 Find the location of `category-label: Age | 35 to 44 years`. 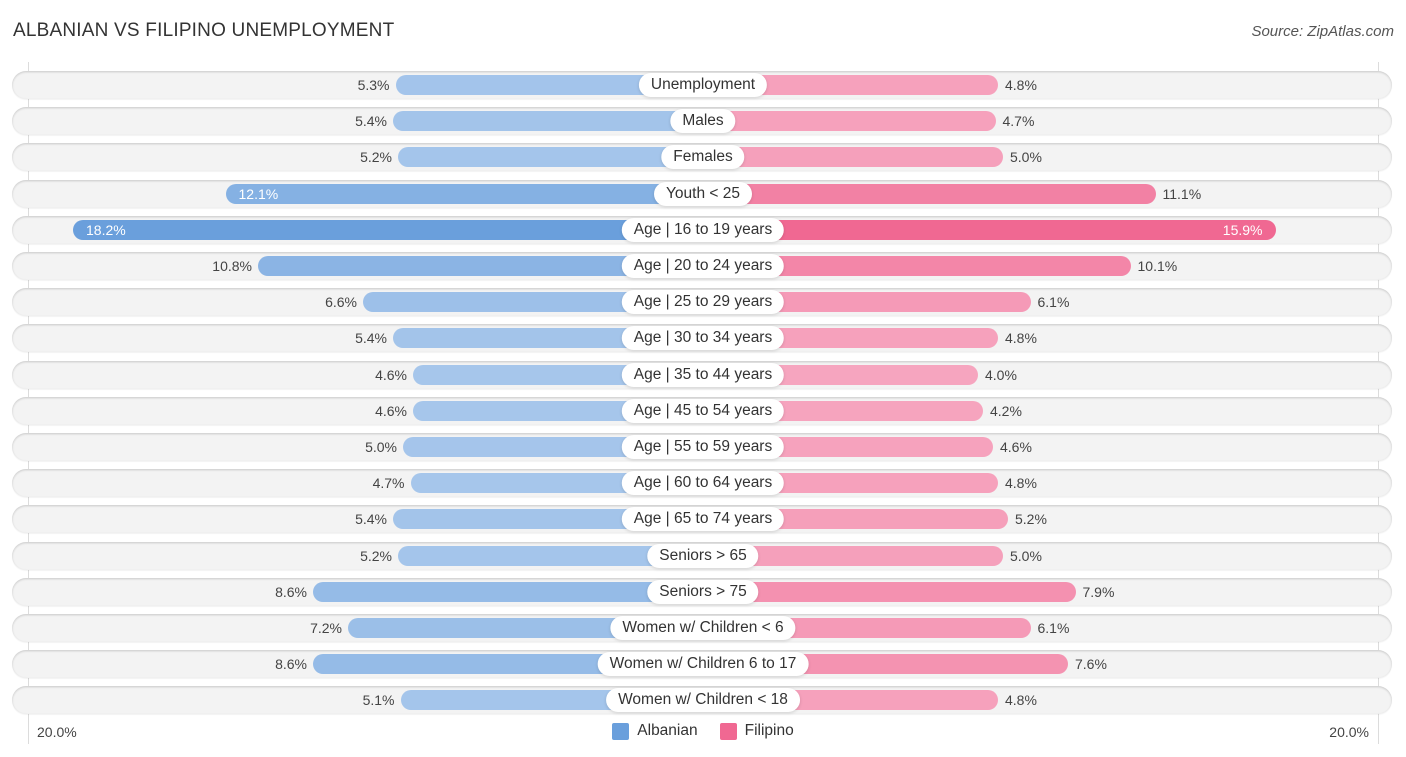

category-label: Age | 35 to 44 years is located at coordinates (703, 374).